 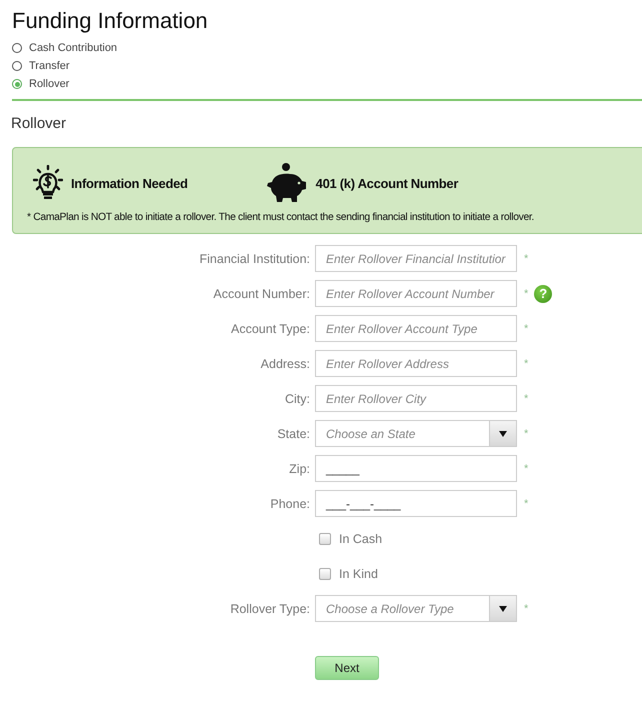 What do you see at coordinates (416, 258) in the screenshot?
I see `text-field: Enter Rollover Financial Institutior` at bounding box center [416, 258].